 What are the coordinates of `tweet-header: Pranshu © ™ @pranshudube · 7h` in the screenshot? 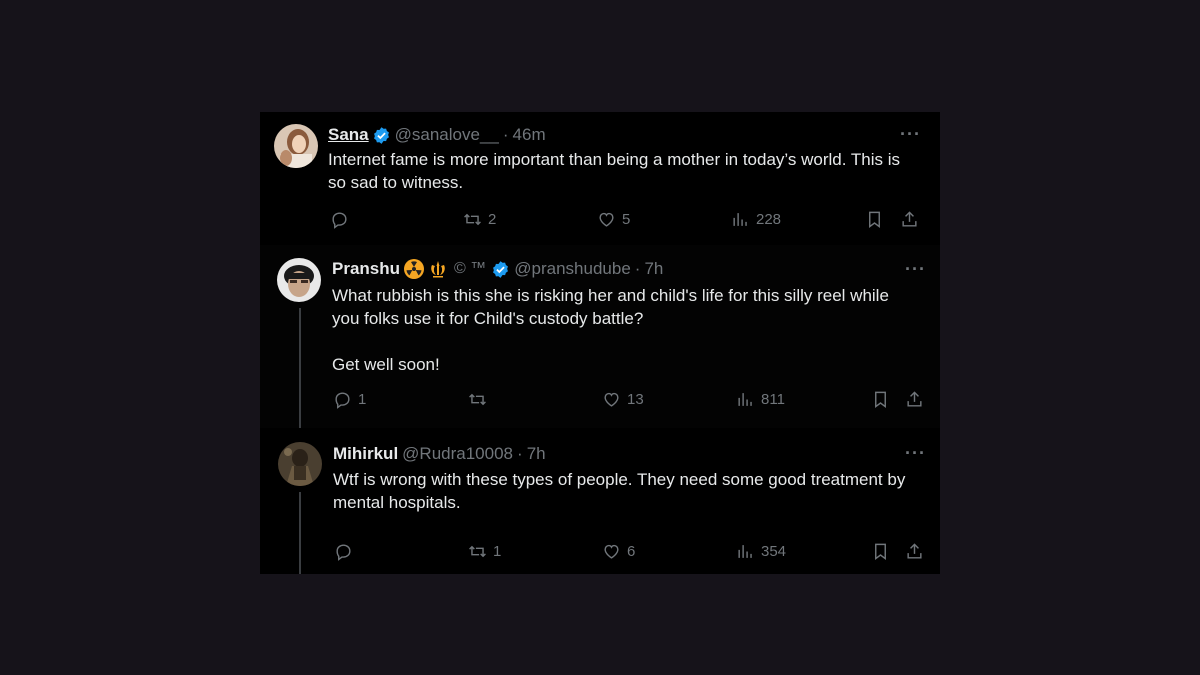 It's located at (497, 269).